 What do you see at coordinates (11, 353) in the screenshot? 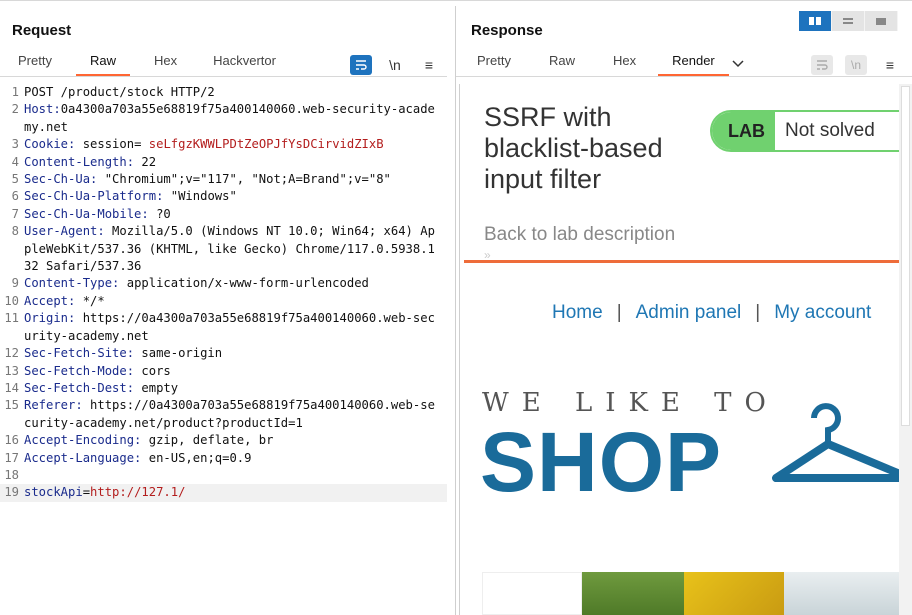
I see `line-number: 12` at bounding box center [11, 353].